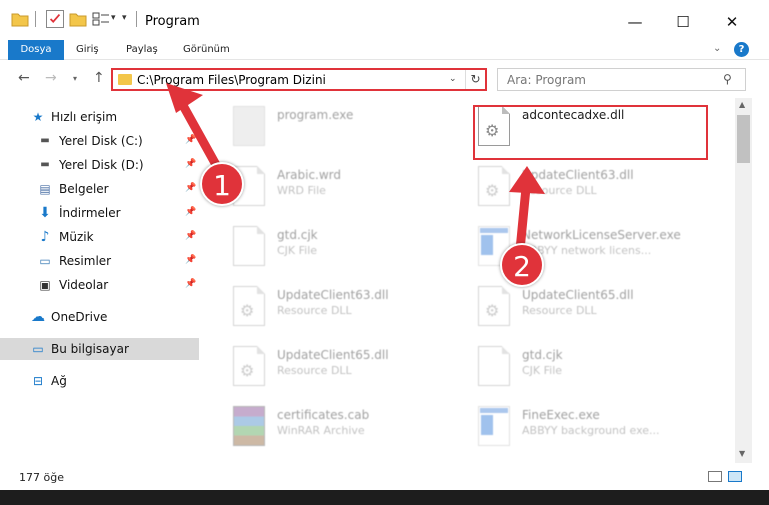 This screenshot has width=769, height=505. I want to click on back-arrow-icon: ←, so click(24, 78).